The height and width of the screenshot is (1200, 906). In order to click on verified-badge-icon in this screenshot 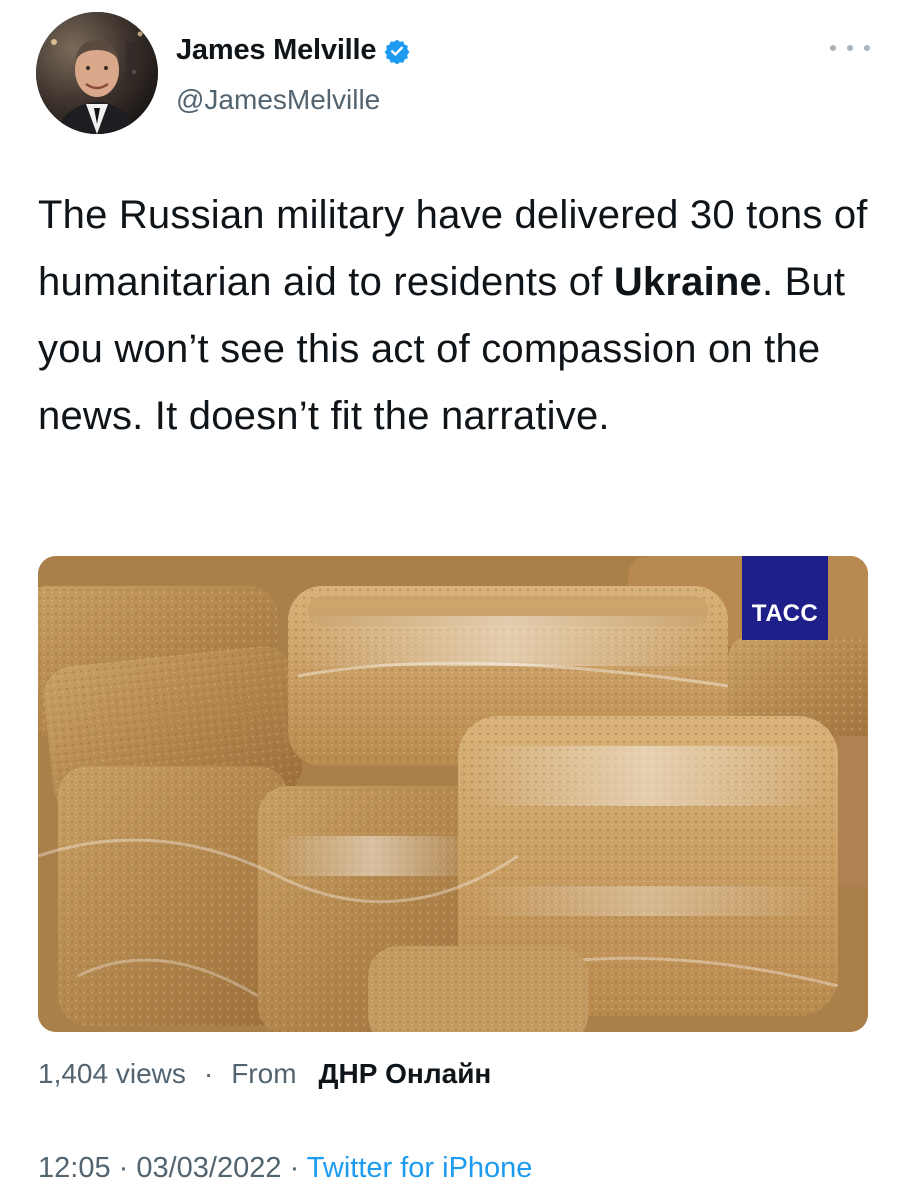, I will do `click(397, 51)`.